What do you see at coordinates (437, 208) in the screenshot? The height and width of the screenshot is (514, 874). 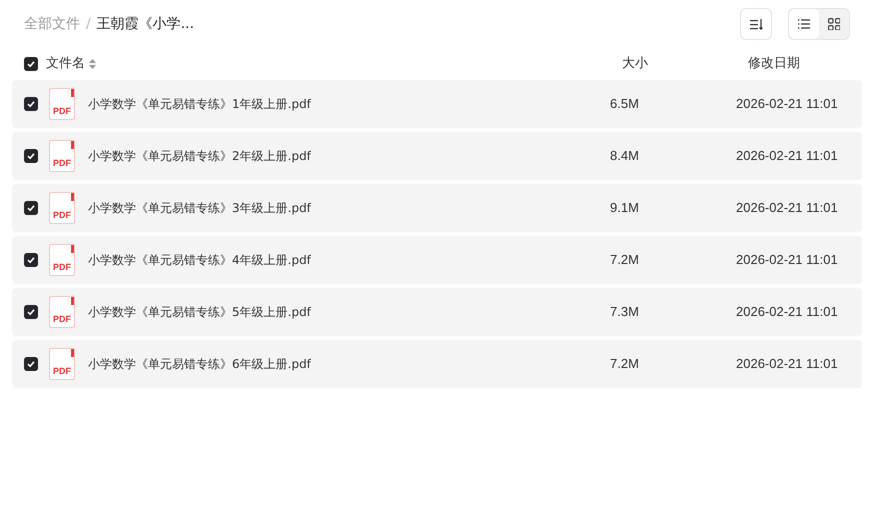 I see `file-row: PDF 小学数学《单元易错专练》3年级上册.pdf 9.1M 2026-02-21 11:01` at bounding box center [437, 208].